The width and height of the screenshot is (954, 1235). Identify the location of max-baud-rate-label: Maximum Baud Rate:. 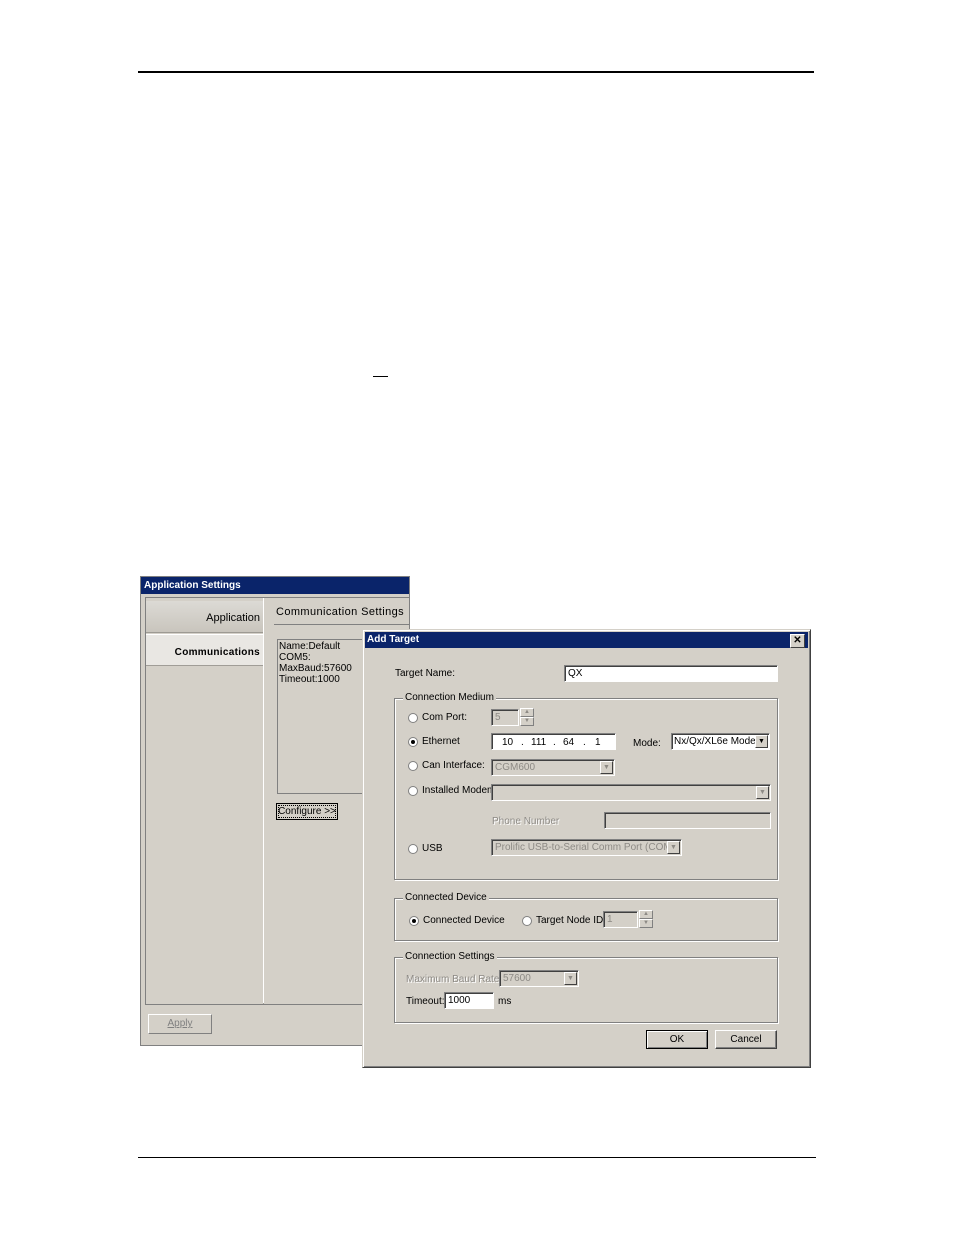
(454, 979).